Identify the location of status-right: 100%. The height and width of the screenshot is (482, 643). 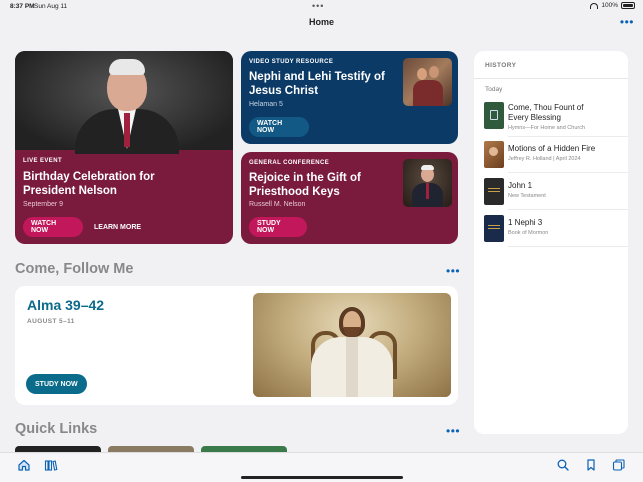
(612, 5).